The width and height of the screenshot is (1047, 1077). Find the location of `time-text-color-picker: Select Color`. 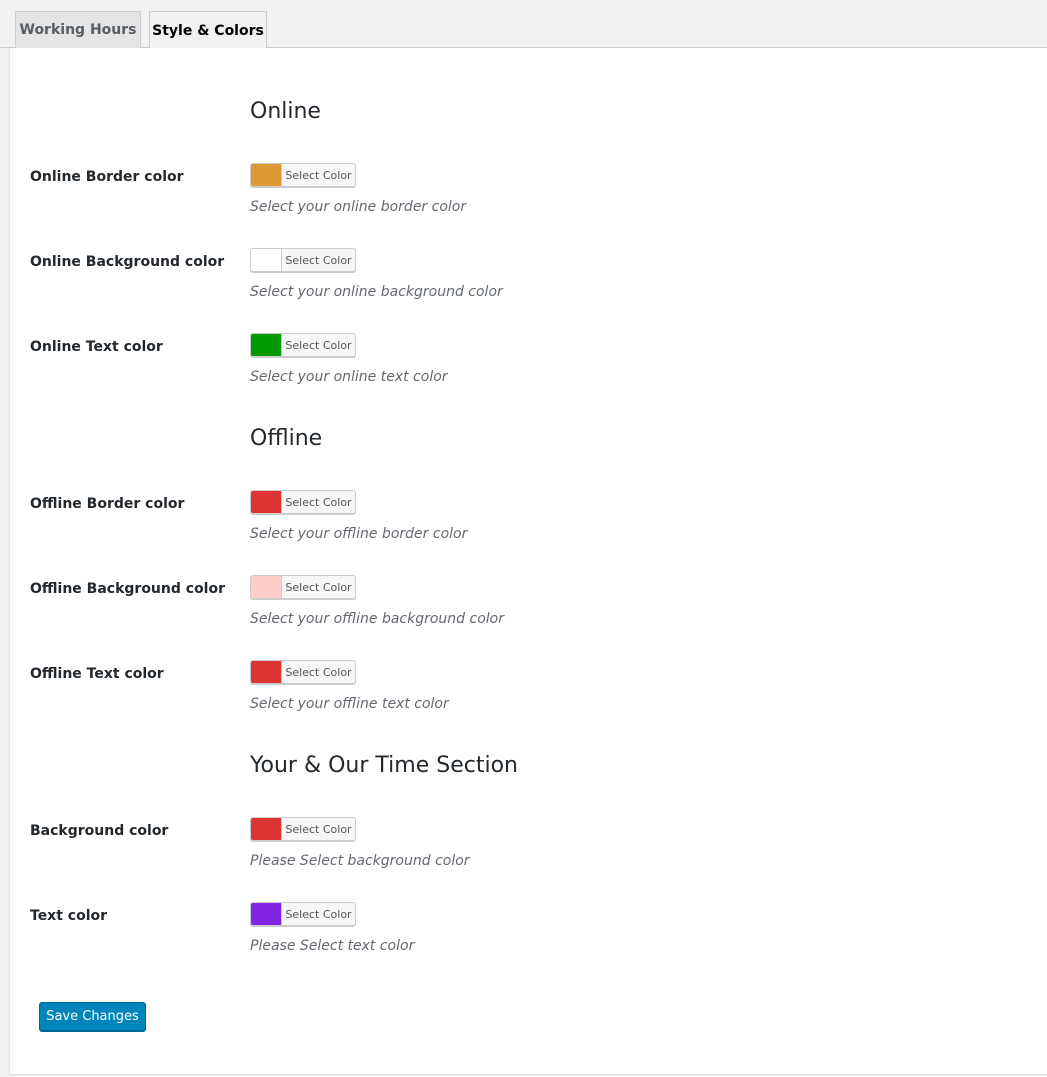

time-text-color-picker: Select Color is located at coordinates (303, 914).